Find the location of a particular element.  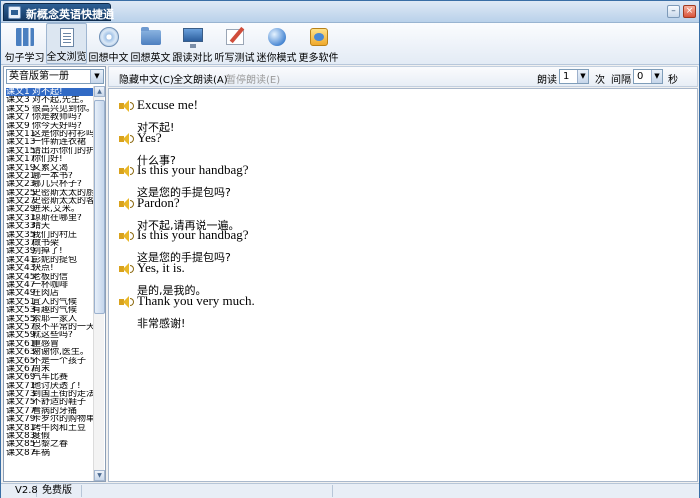

hide-chinese-button: 隐藏中文(C) is located at coordinates (146, 78).